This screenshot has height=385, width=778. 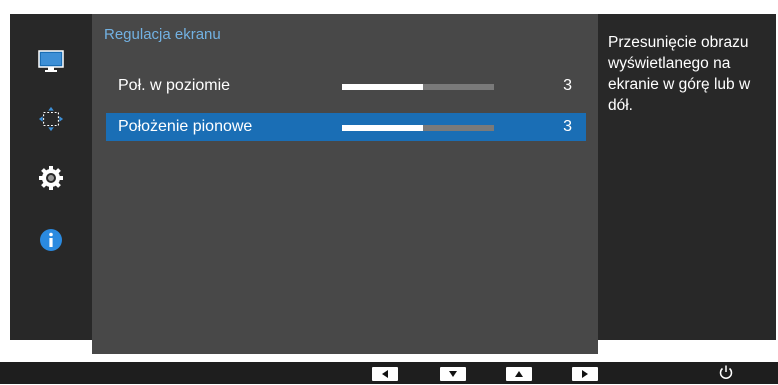 I want to click on right-arrow-icon, so click(x=585, y=374).